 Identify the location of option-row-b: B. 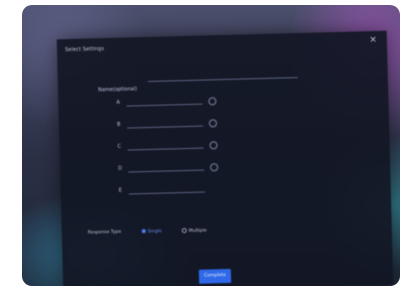
(177, 125).